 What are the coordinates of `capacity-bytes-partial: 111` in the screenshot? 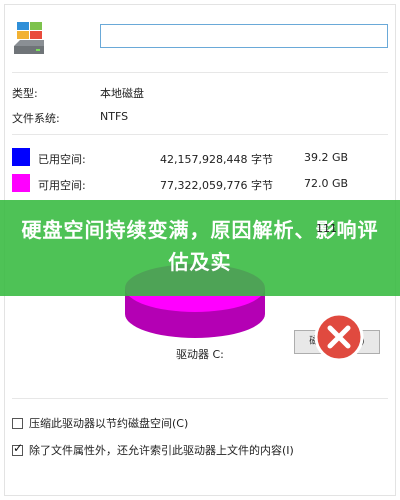 It's located at (326, 228).